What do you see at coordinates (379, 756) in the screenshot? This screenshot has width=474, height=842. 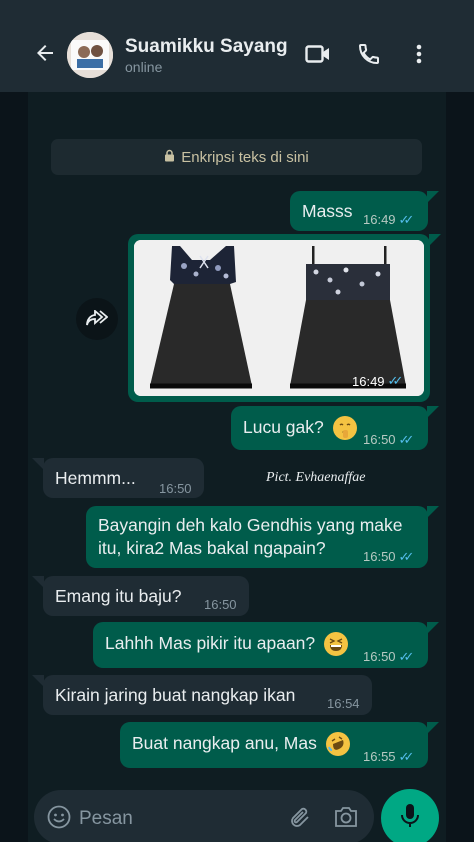 I see `message-time-text: 16:55` at bounding box center [379, 756].